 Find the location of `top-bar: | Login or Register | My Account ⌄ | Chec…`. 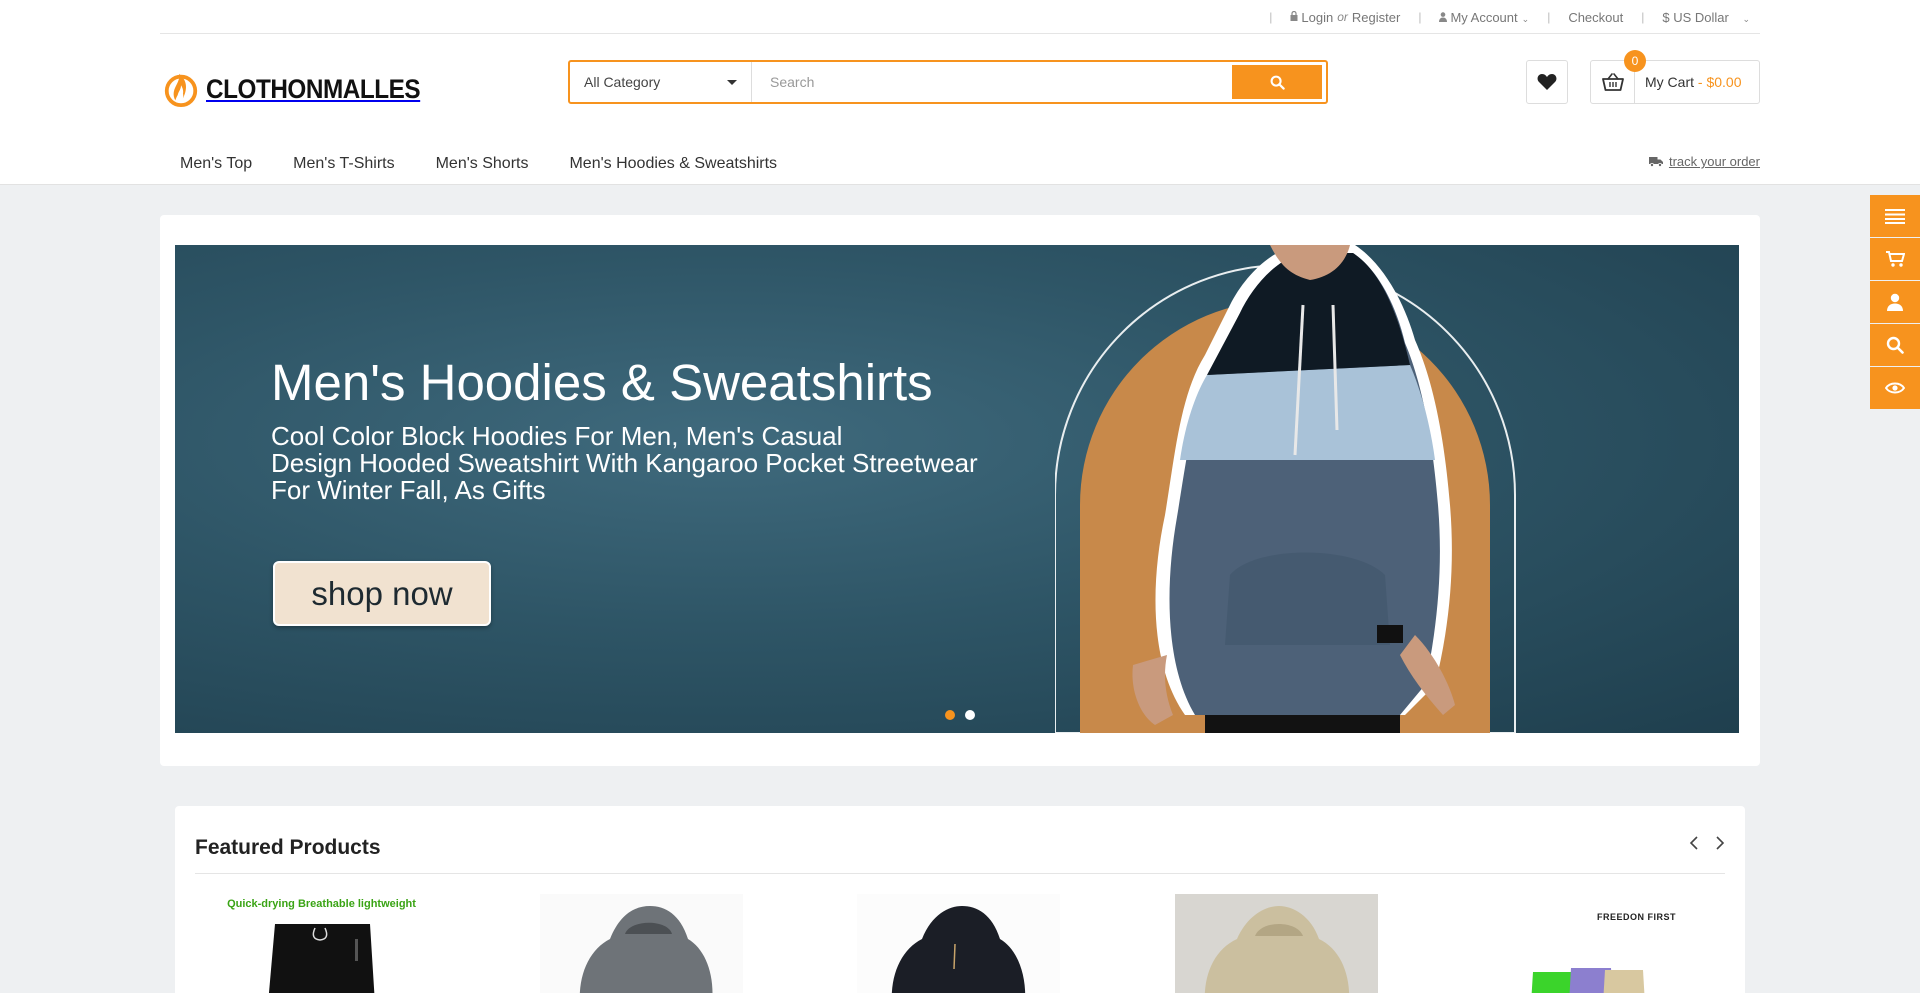

top-bar: | Login or Register | My Account ⌄ | Chec… is located at coordinates (960, 17).